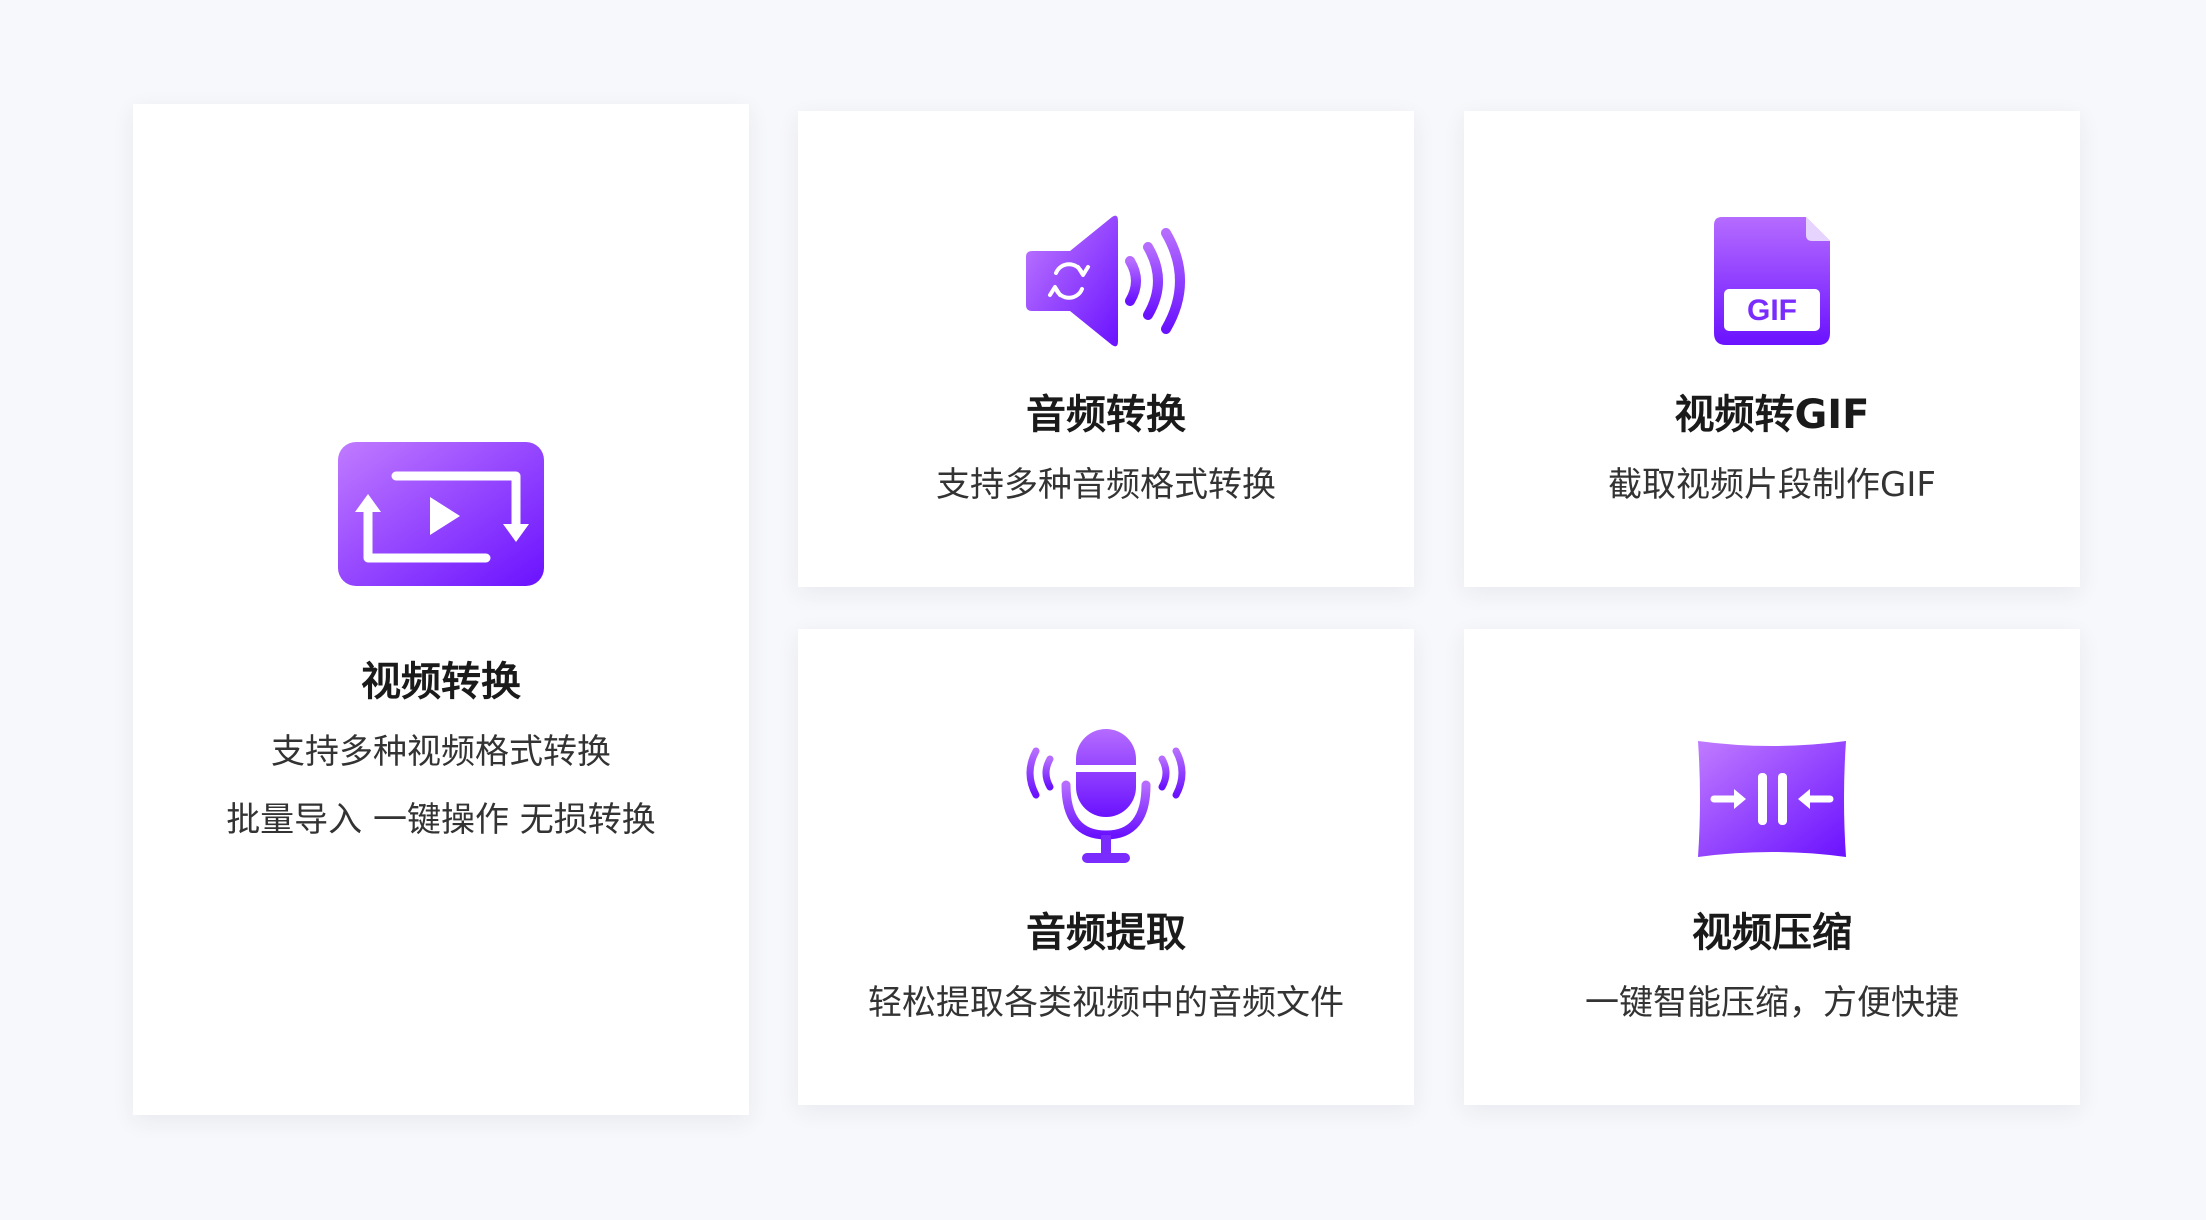  I want to click on feature-card-audio-extract: 音频提取 轻松提取各类视频中的音频文件, so click(1106, 867).